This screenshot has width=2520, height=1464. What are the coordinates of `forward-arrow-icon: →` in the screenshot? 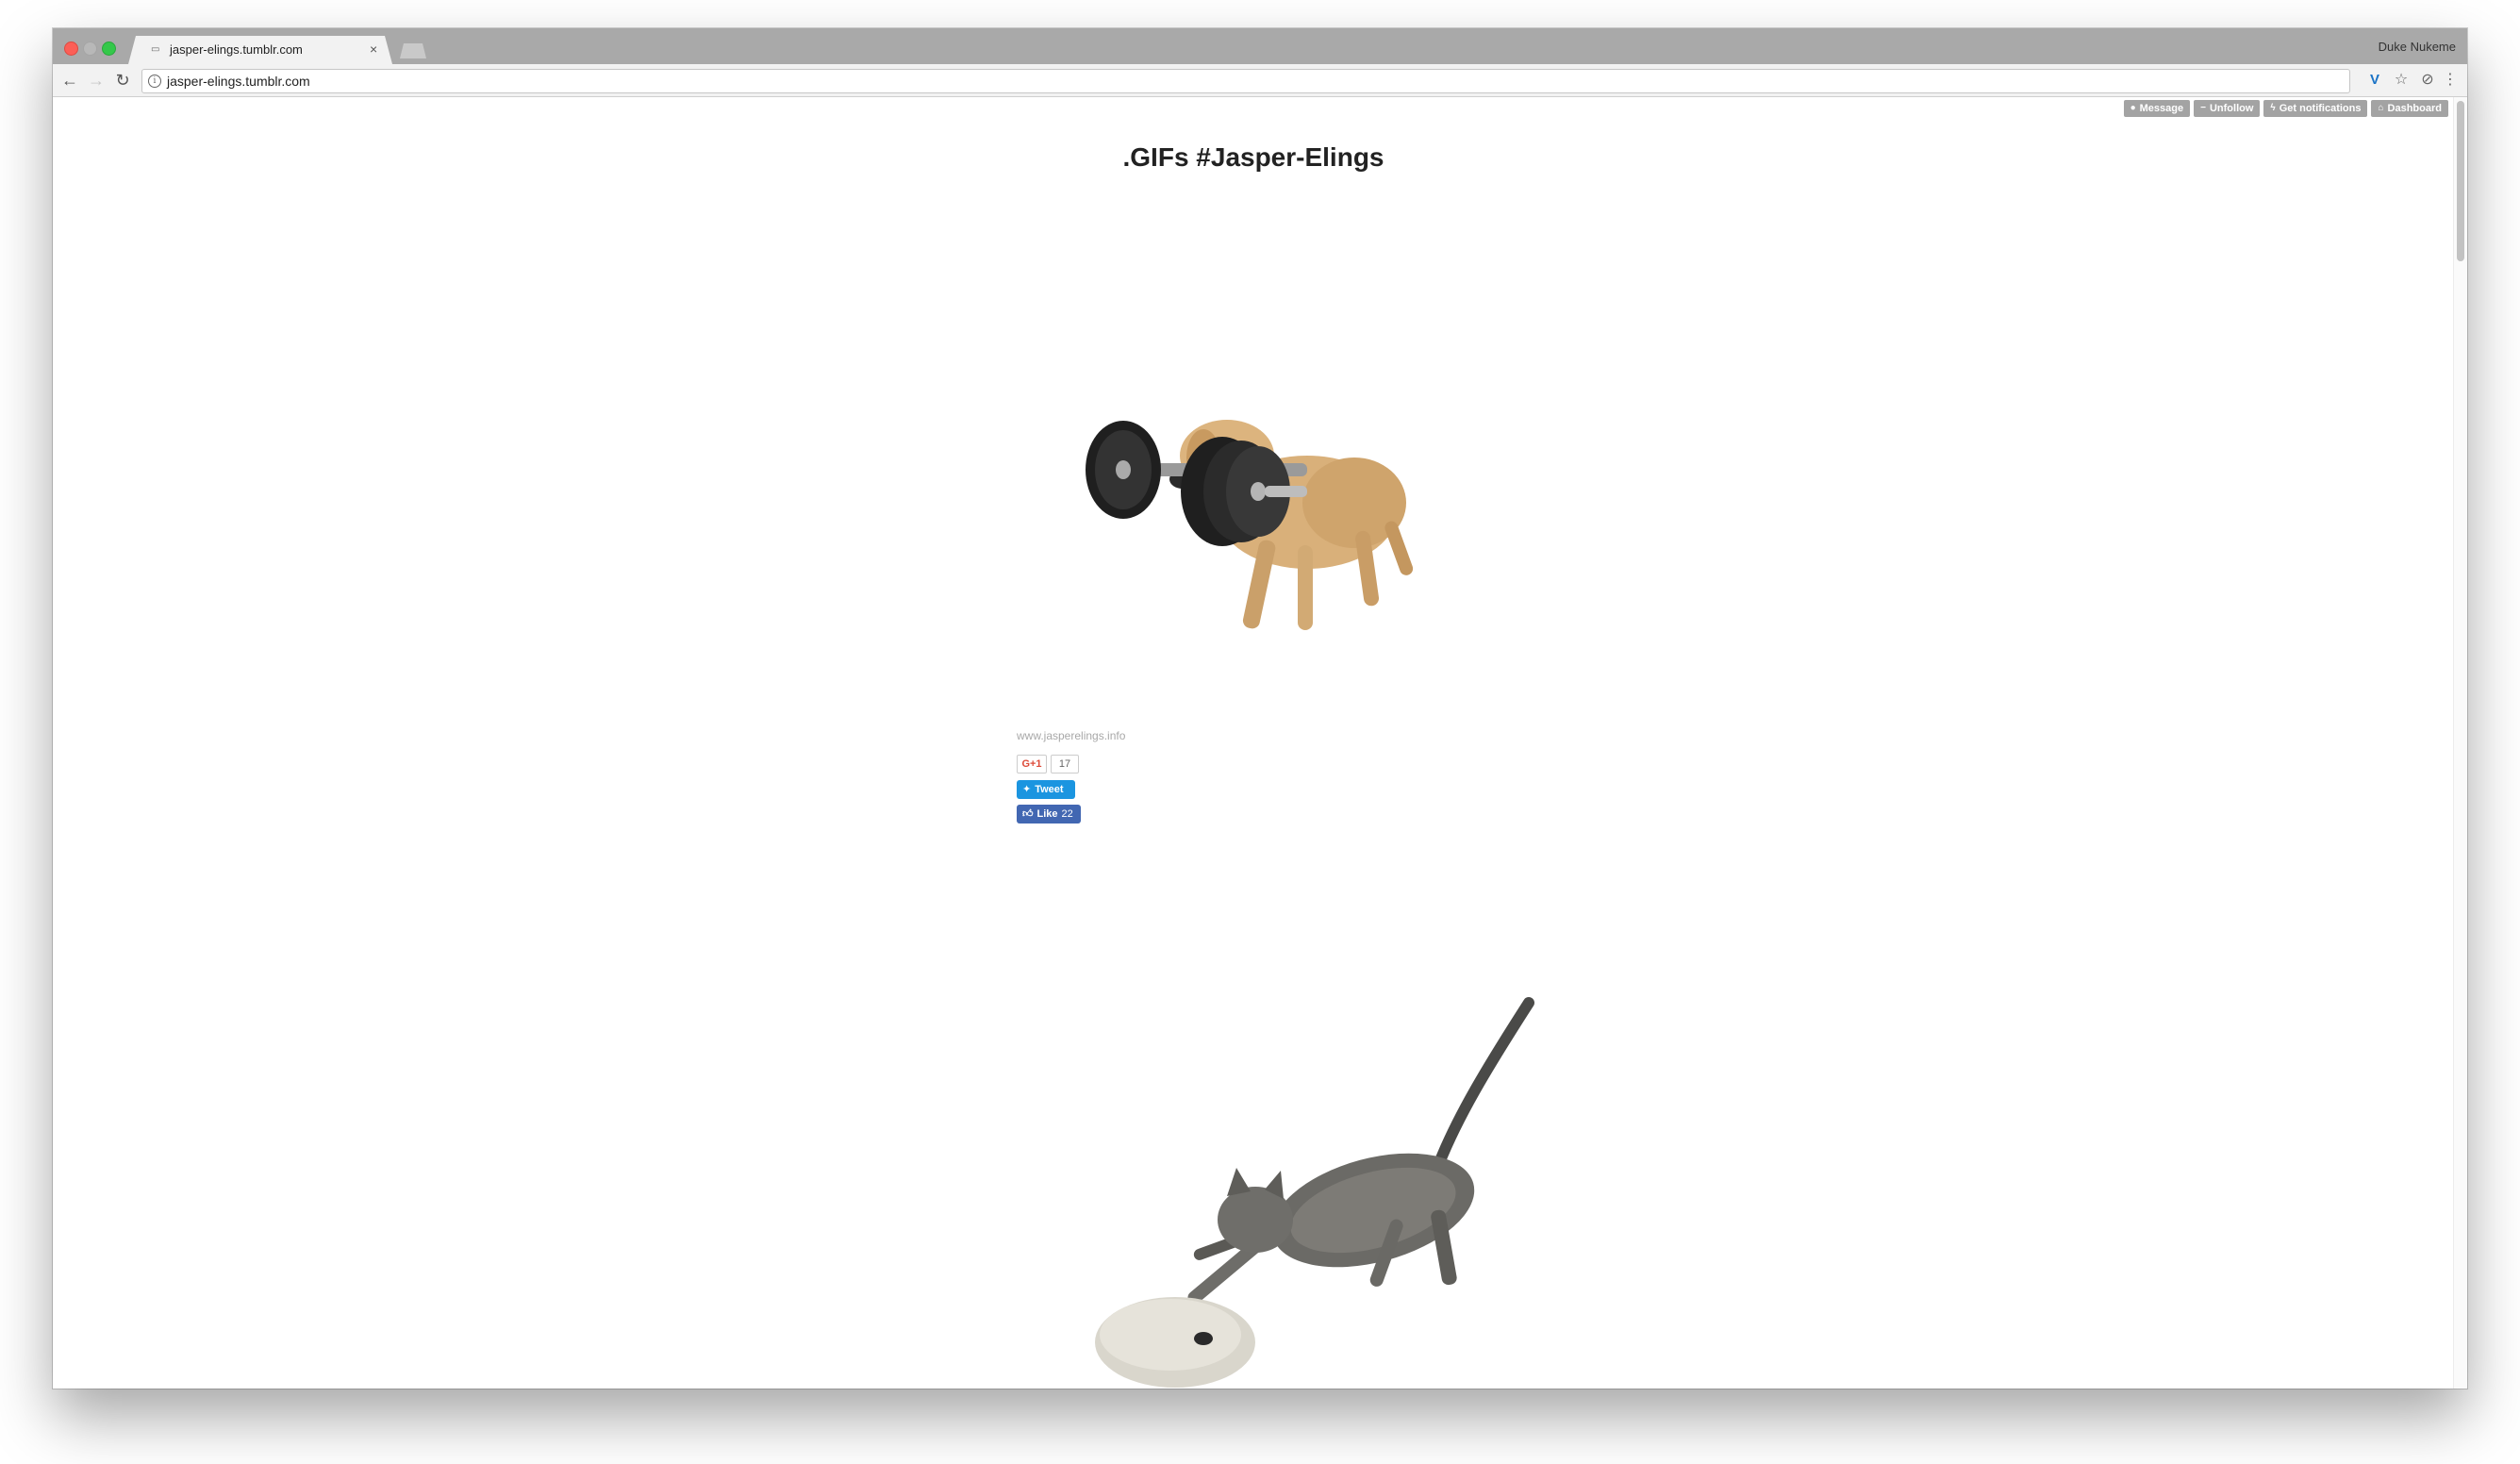 It's located at (96, 80).